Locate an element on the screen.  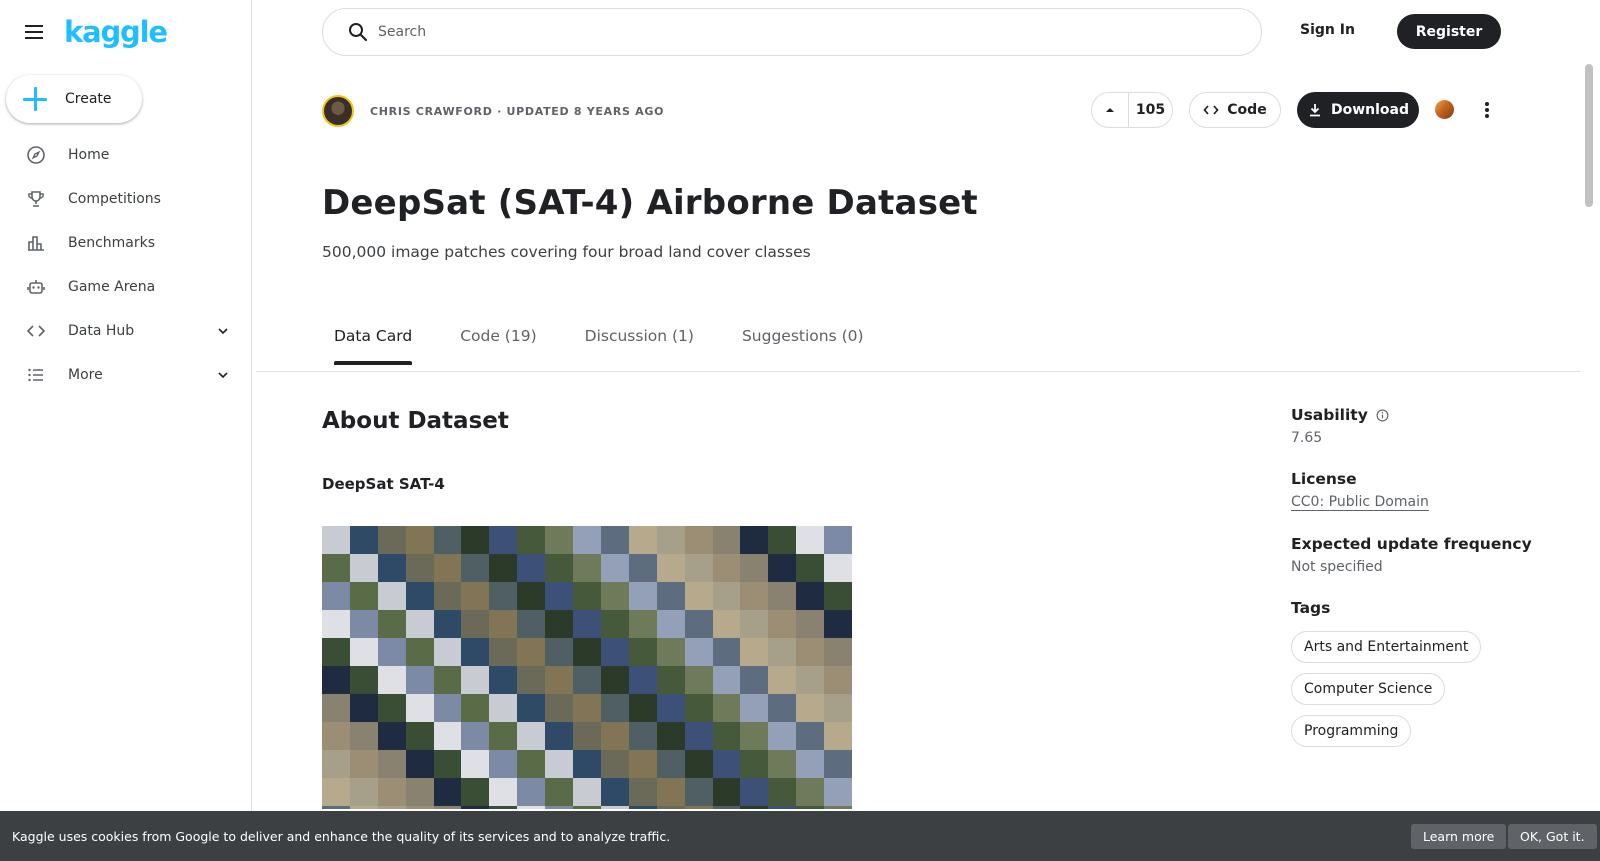
tab-suggestions: Suggestions (0) is located at coordinates (803, 346).